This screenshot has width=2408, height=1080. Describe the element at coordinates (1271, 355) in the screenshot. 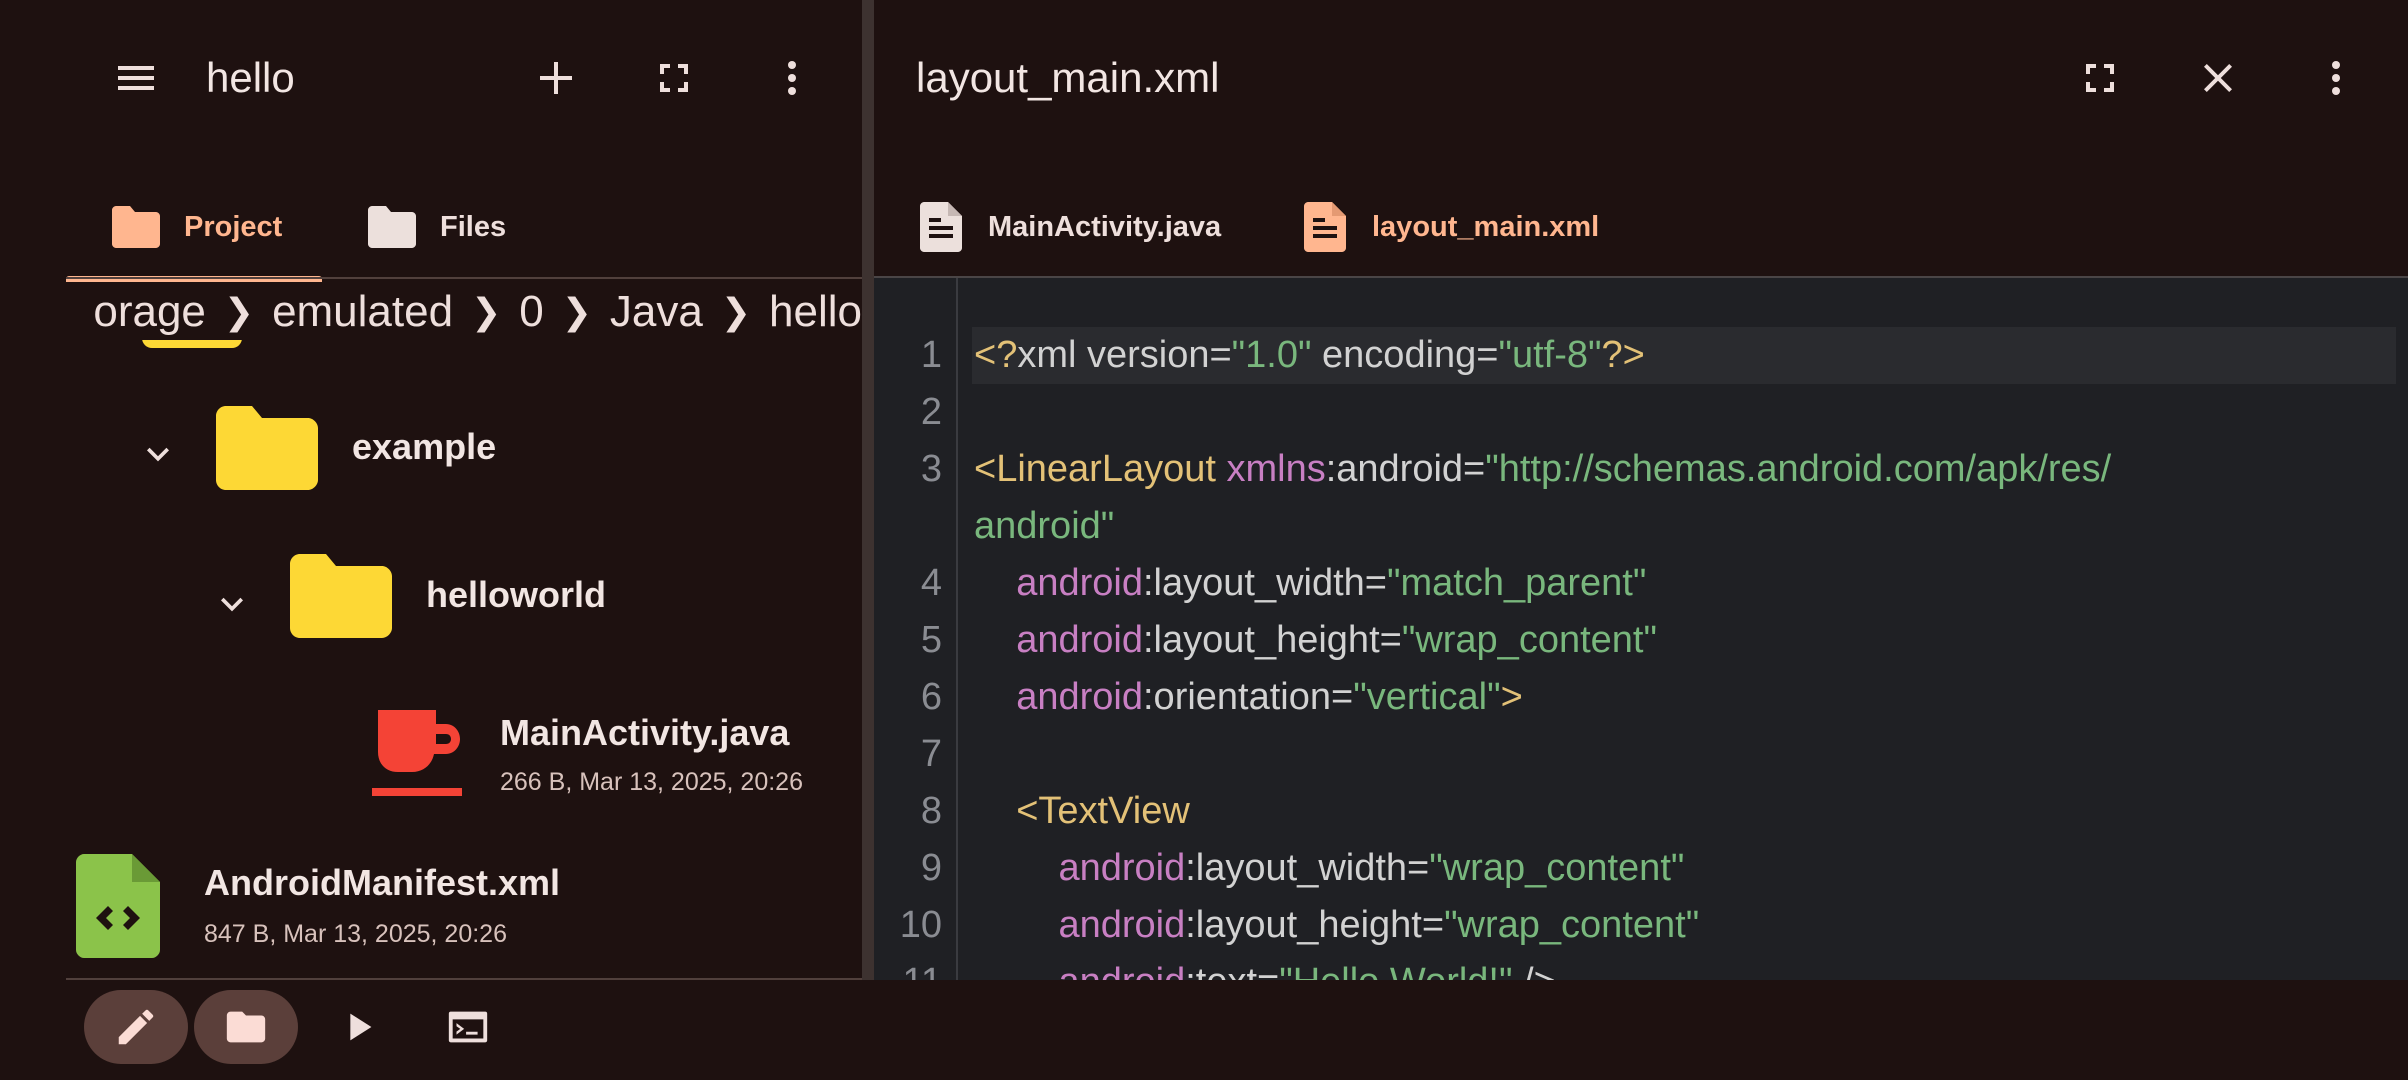

I see `code-token: "1.0"` at that location.